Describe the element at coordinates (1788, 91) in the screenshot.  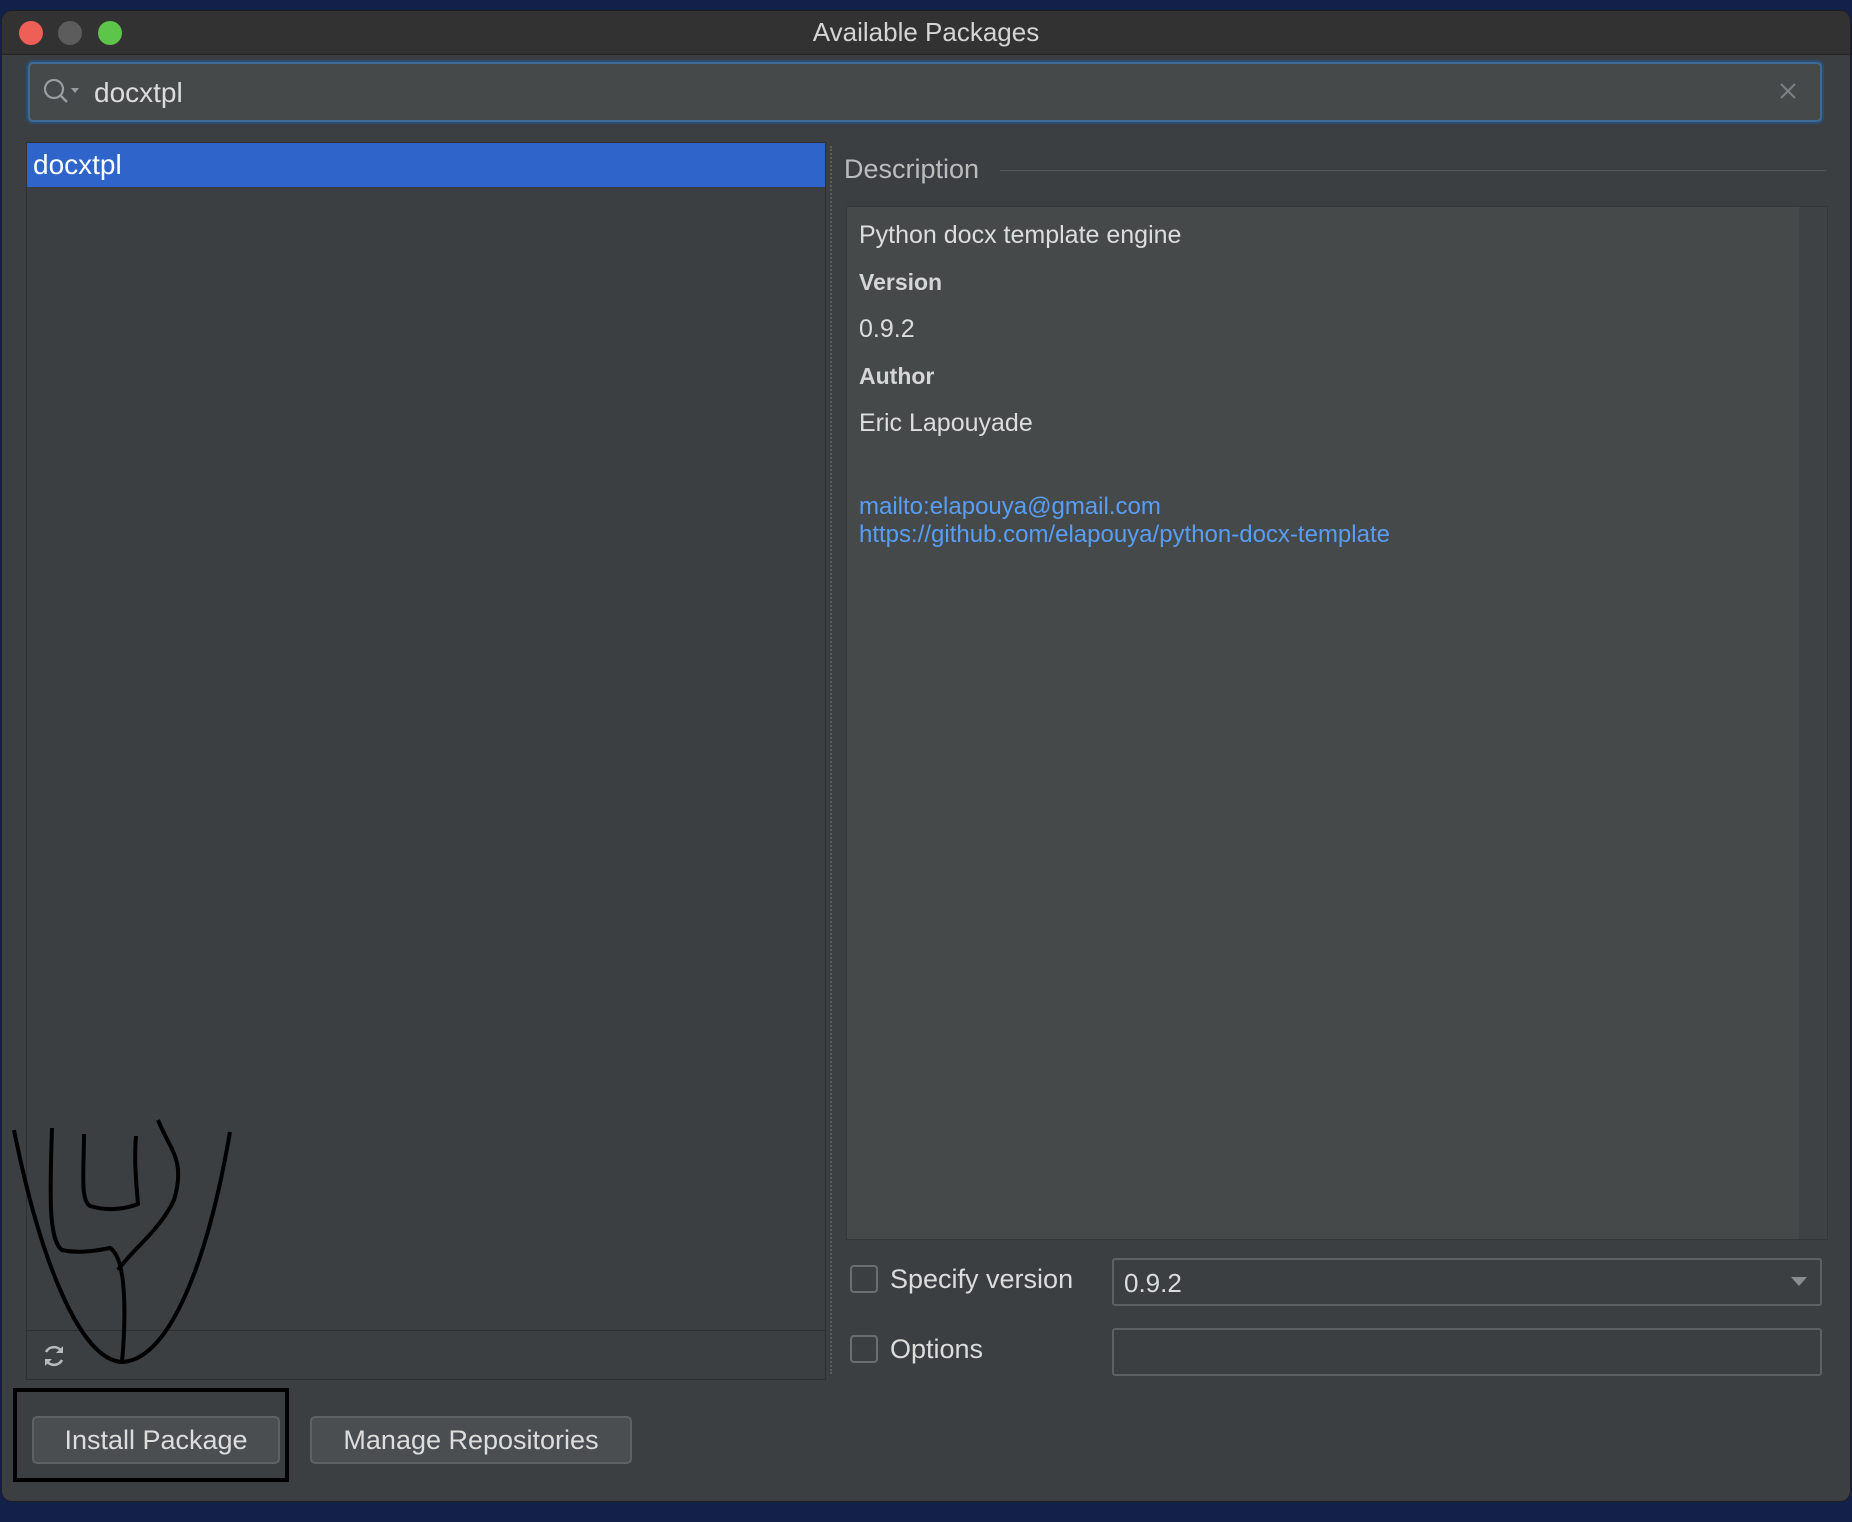
I see `clear-icon` at that location.